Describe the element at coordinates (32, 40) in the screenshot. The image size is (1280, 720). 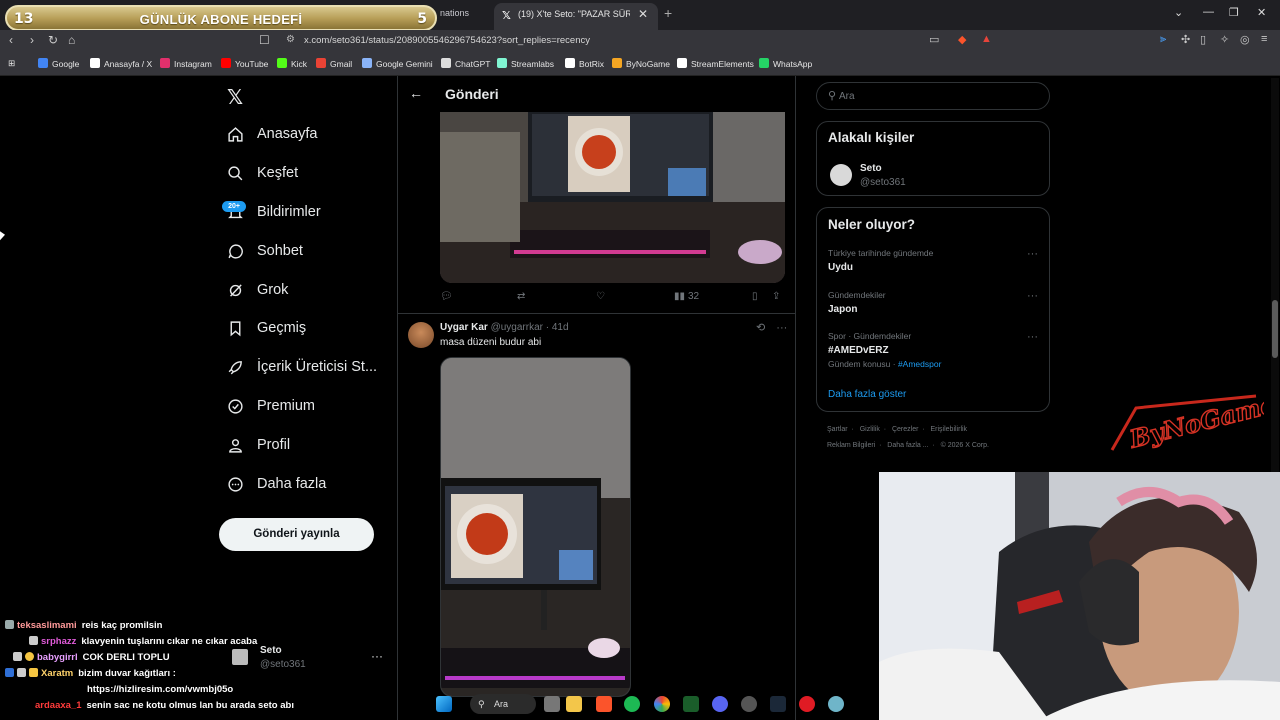
I see `forward-icon: ›` at that location.